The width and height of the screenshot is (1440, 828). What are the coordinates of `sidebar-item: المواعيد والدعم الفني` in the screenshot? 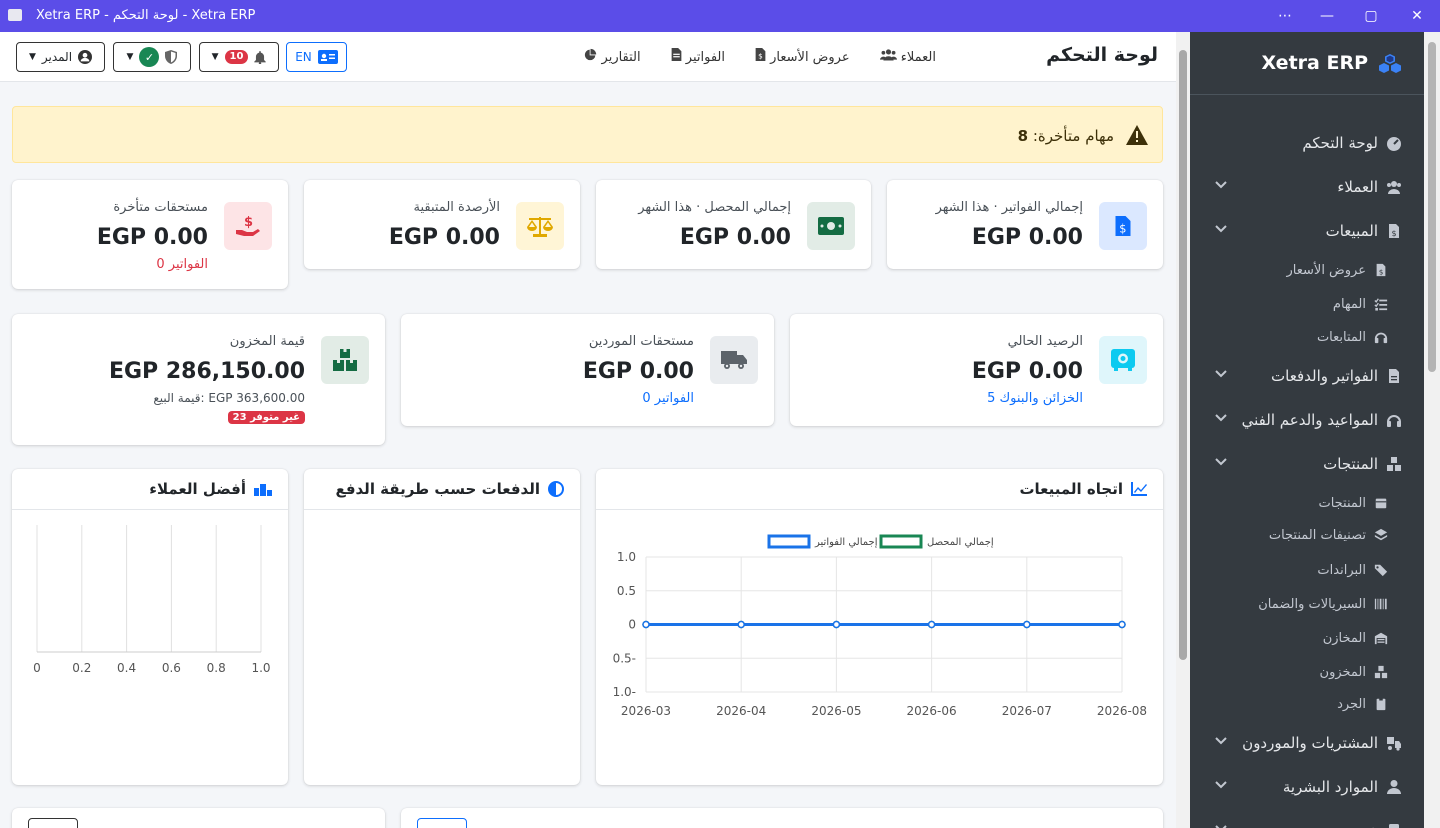 It's located at (1322, 420).